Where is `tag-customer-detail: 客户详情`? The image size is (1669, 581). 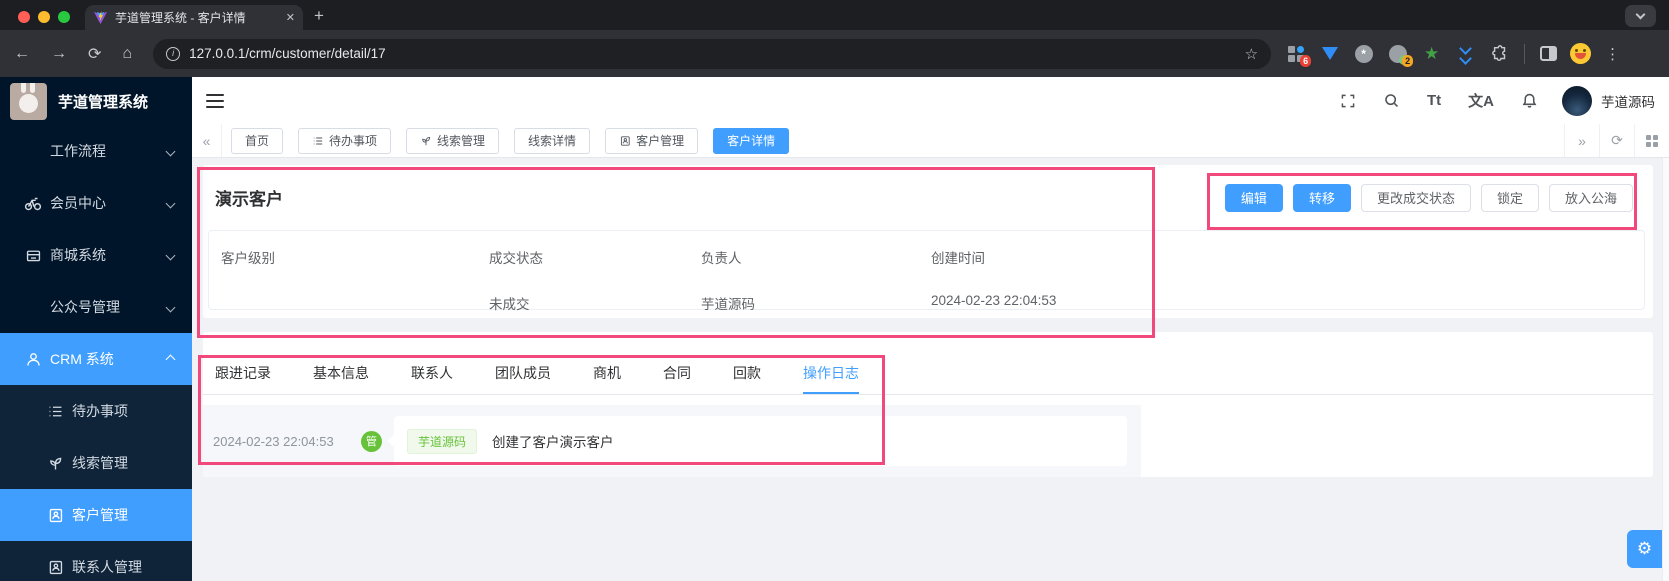
tag-customer-detail: 客户详情 is located at coordinates (751, 140).